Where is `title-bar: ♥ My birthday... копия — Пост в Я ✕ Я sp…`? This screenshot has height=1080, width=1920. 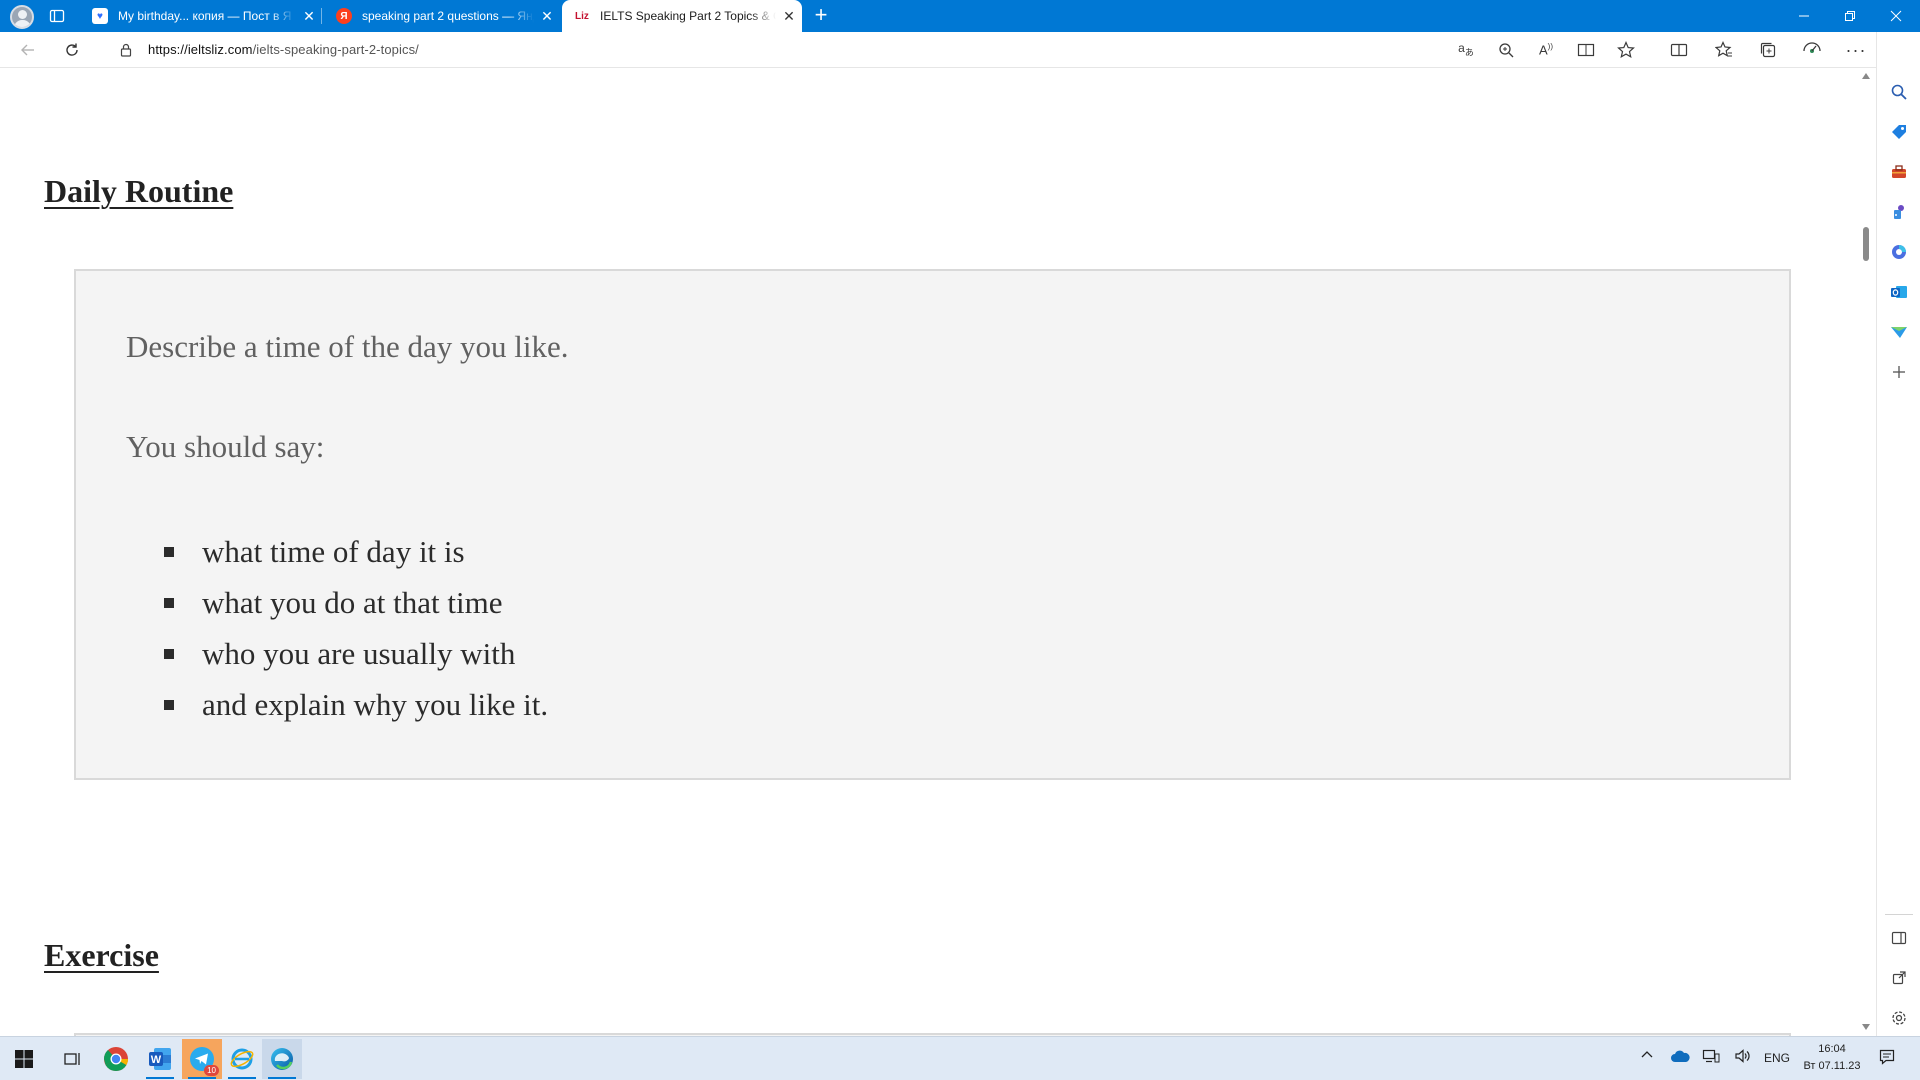 title-bar: ♥ My birthday... копия — Пост в Я ✕ Я sp… is located at coordinates (960, 16).